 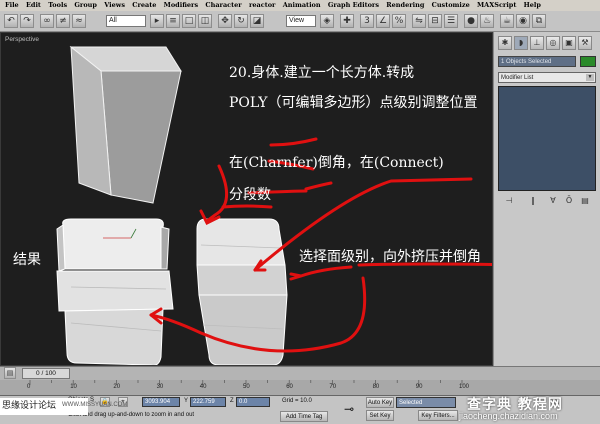 I want to click on z-coordinate-field: 0.0, so click(x=253, y=402).